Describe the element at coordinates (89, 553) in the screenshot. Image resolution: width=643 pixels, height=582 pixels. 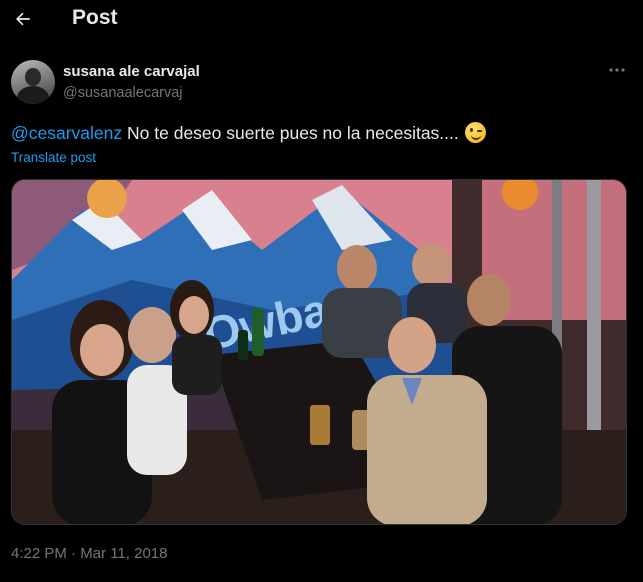
I see `post-timestamp: 4:22 PM · Mar 11, 2018` at that location.